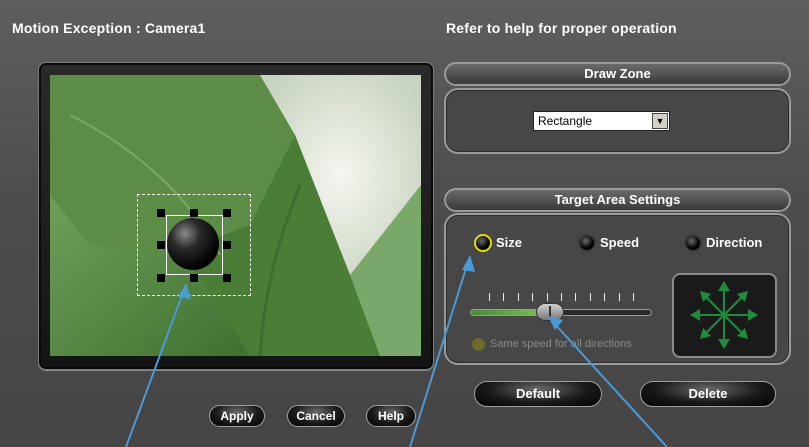  Describe the element at coordinates (194, 213) in the screenshot. I see `resize-handle-top` at that location.